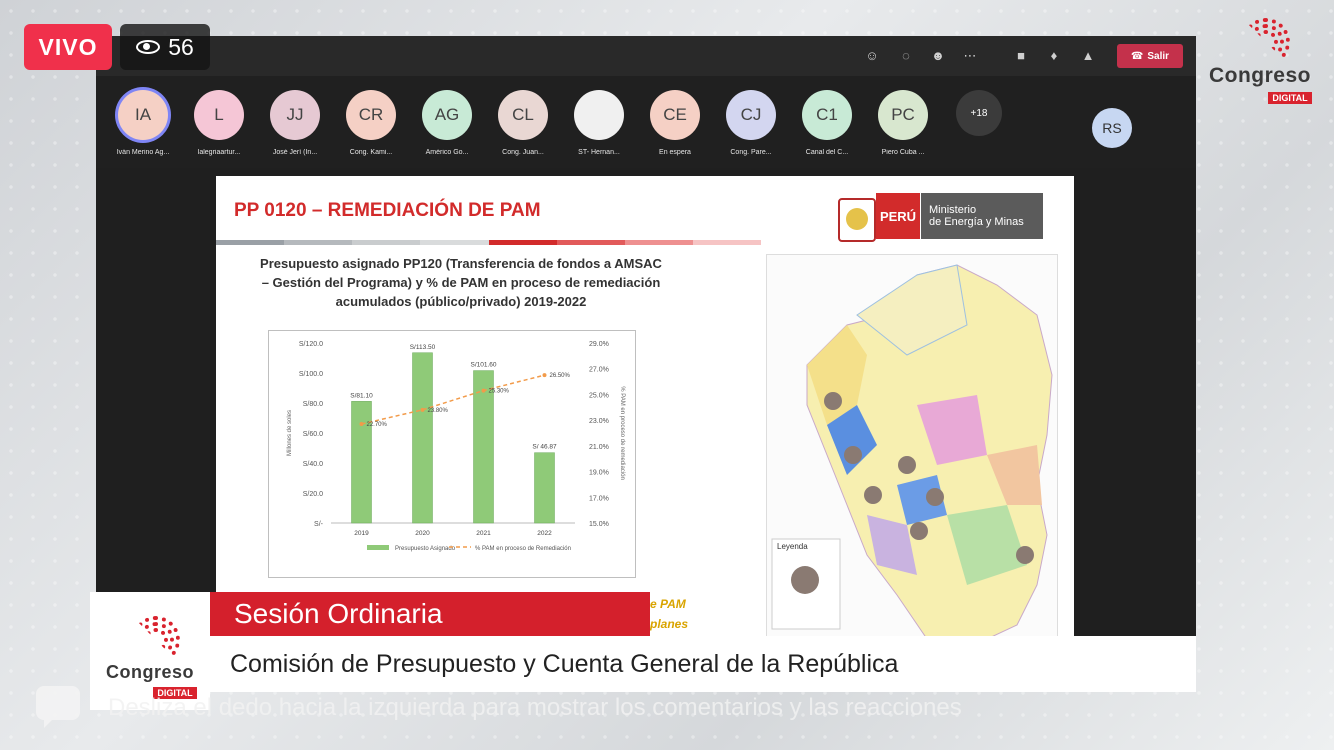  Describe the element at coordinates (912, 447) in the screenshot. I see `map-svg: Leyenda` at that location.